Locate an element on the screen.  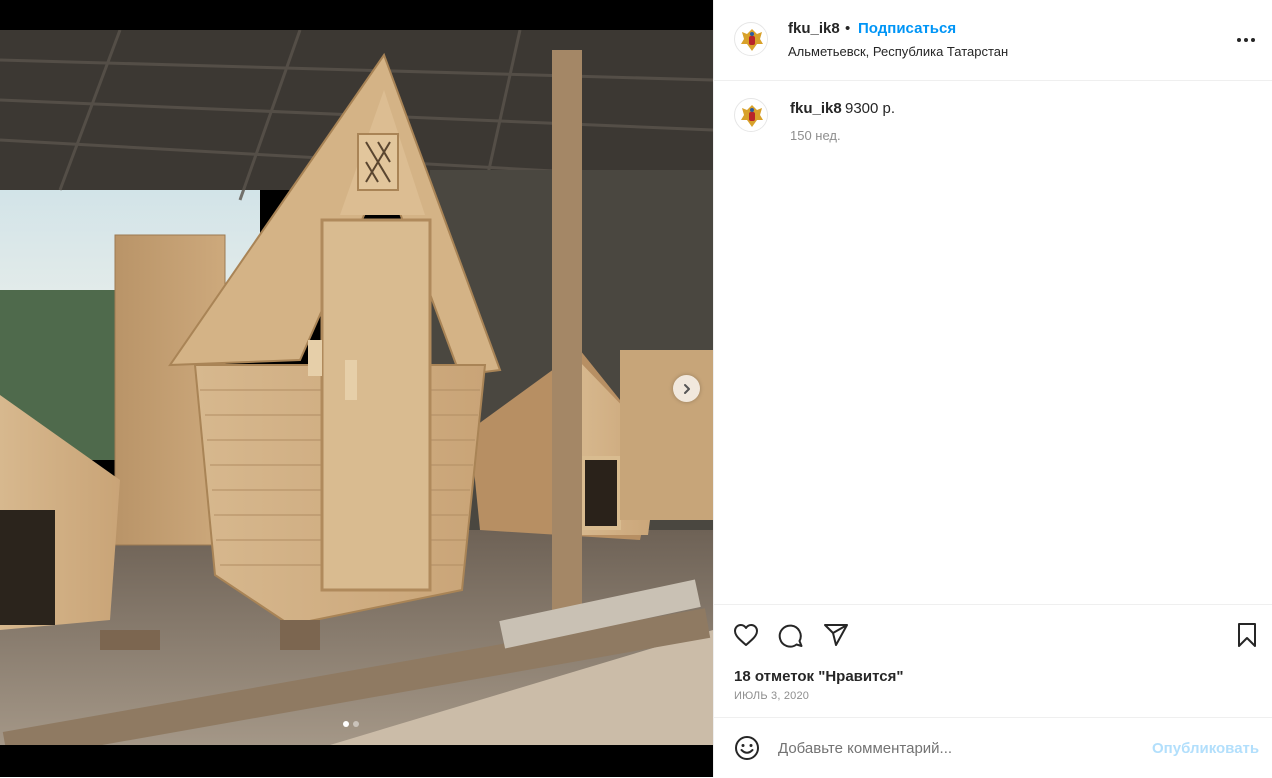
save-button is located at coordinates (1247, 635).